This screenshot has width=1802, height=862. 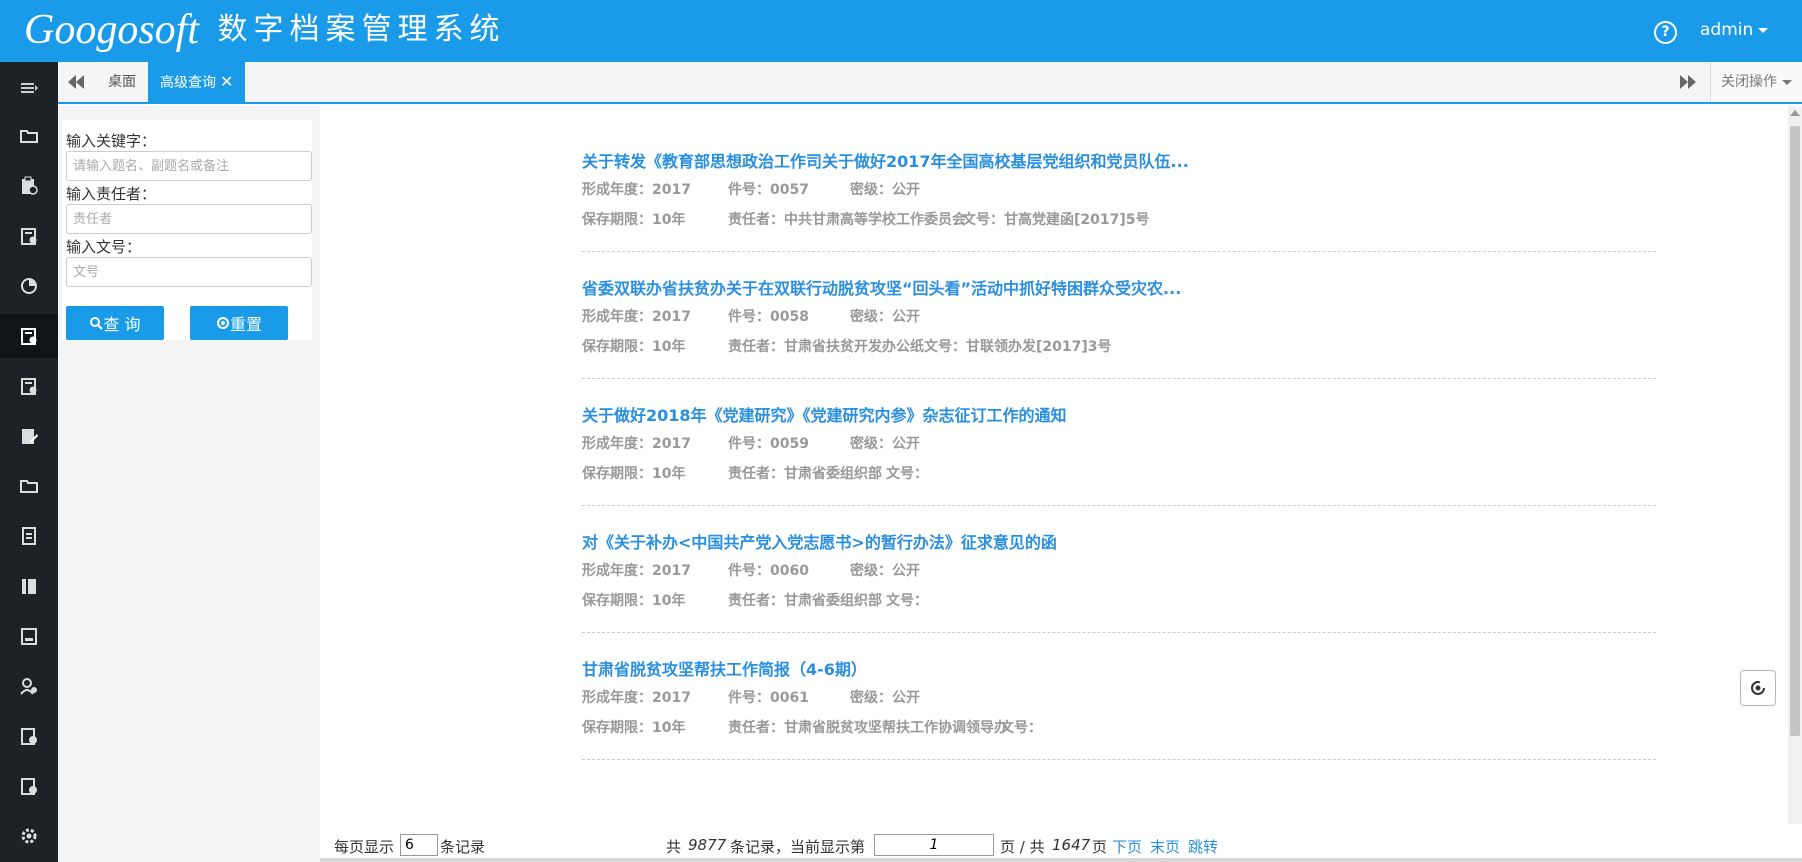 What do you see at coordinates (1018, 347) in the screenshot?
I see `record-doc-no: 文号：甘联领办发[2017]3号` at bounding box center [1018, 347].